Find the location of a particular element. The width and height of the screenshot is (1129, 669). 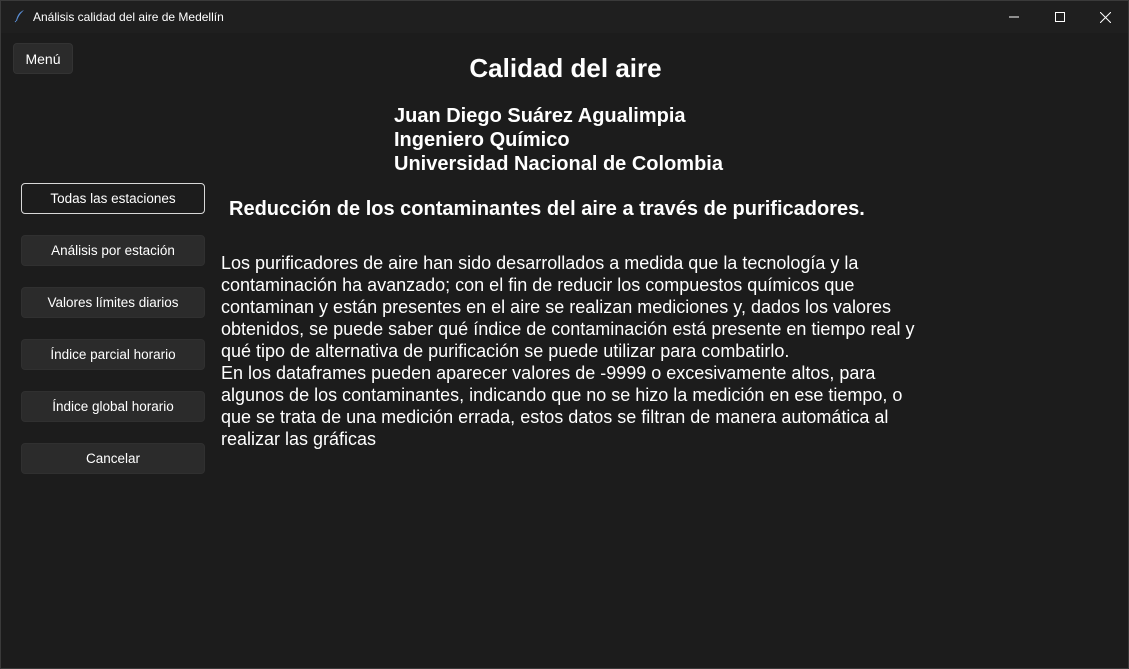

feather-icon is located at coordinates (20, 16).